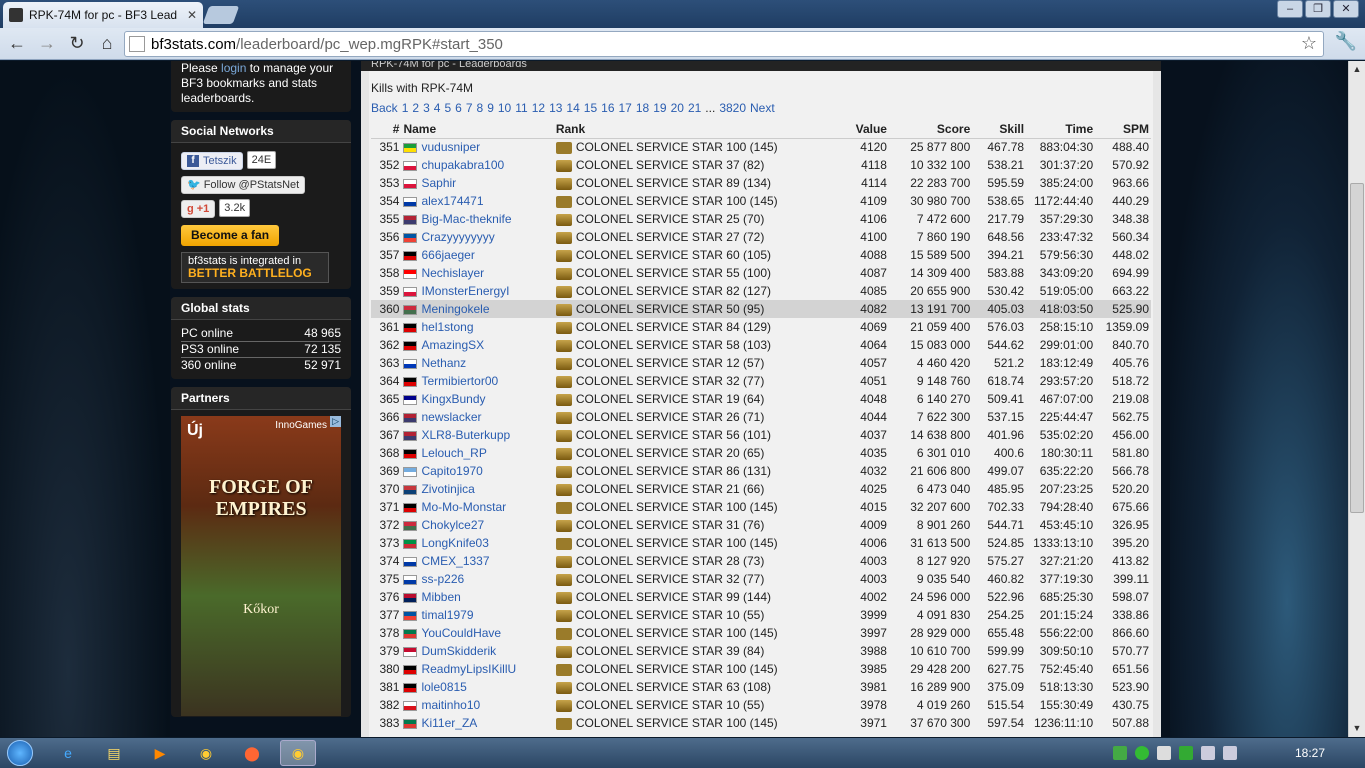  Describe the element at coordinates (438, 183) in the screenshot. I see `player-name-link: Saphir` at that location.